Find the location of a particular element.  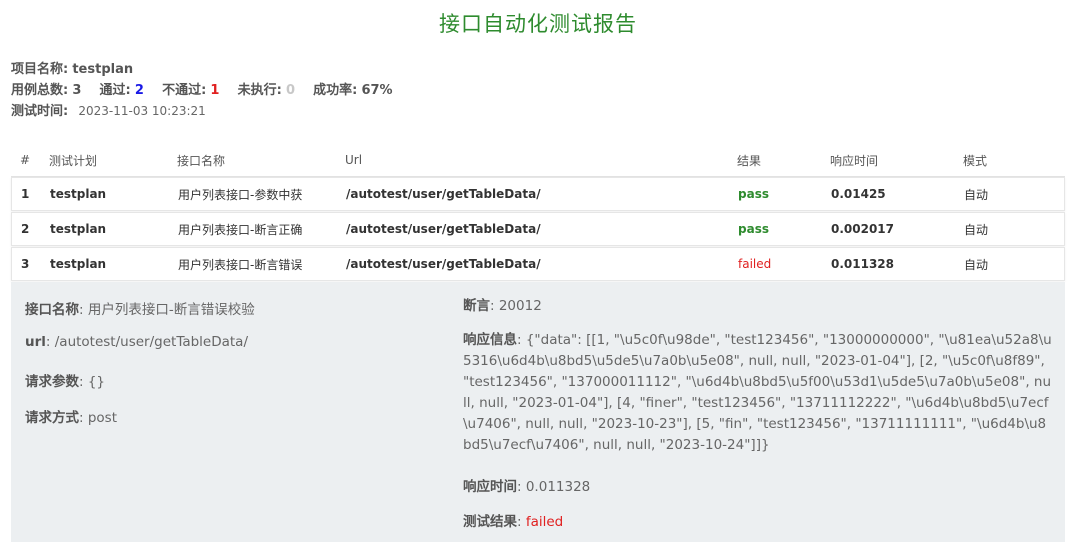

header-time: 响应时间 is located at coordinates (854, 160).